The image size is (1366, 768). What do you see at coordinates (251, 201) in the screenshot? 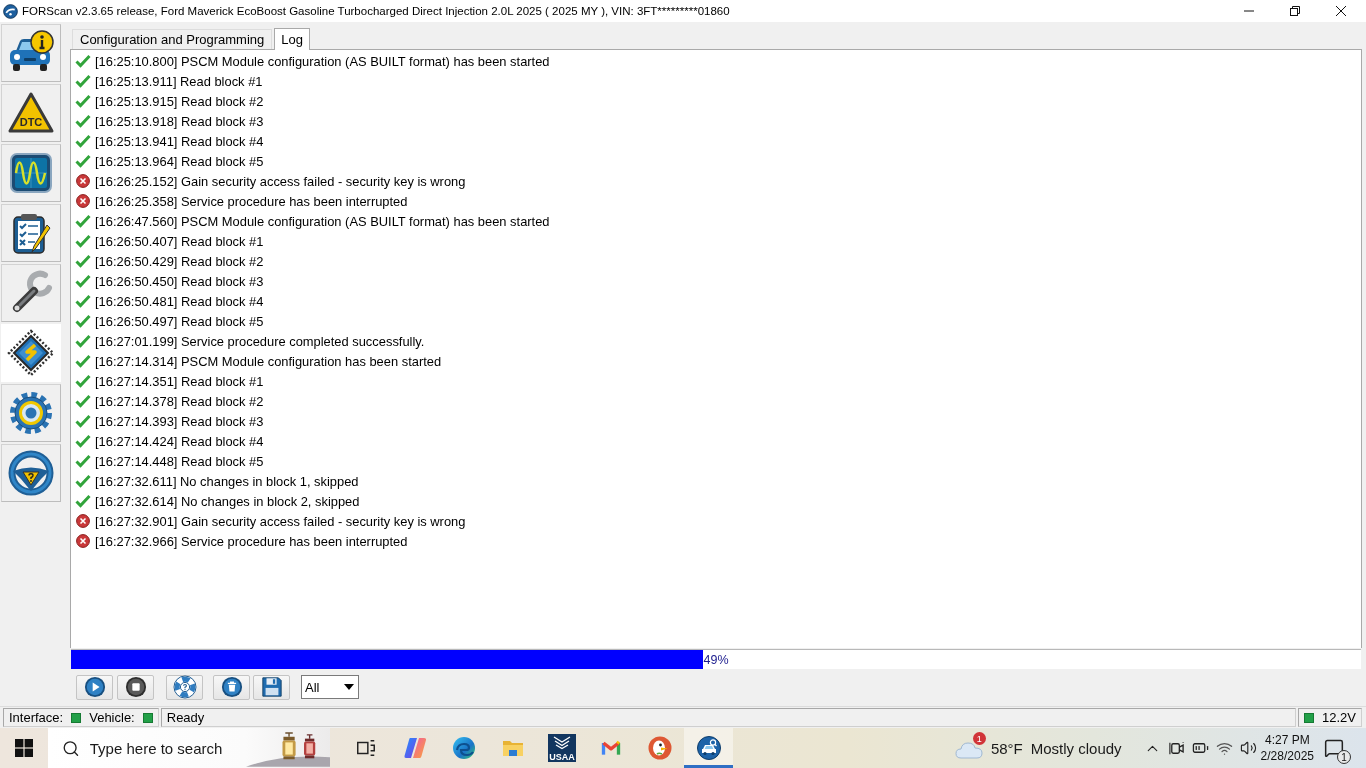
I see `log-entry: [16:26:25.358] Service procedure has been interrupted` at bounding box center [251, 201].